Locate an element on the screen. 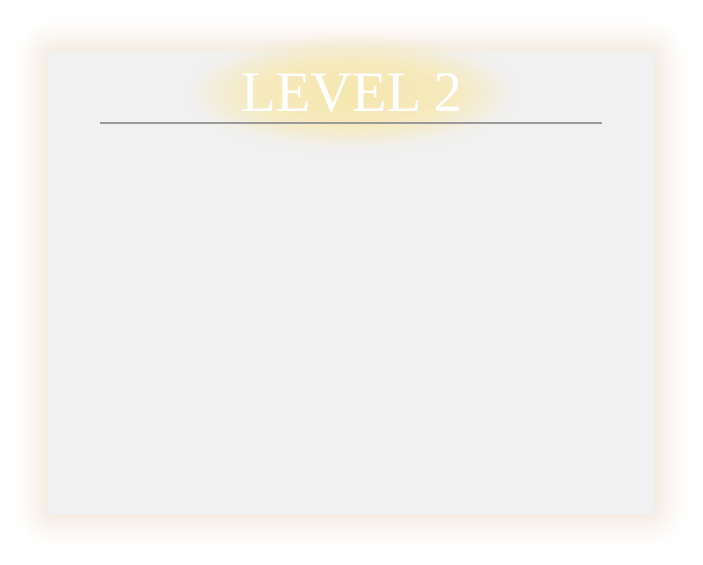 This screenshot has width=703, height=565. level-title: LEVEL 2 is located at coordinates (351, 92).